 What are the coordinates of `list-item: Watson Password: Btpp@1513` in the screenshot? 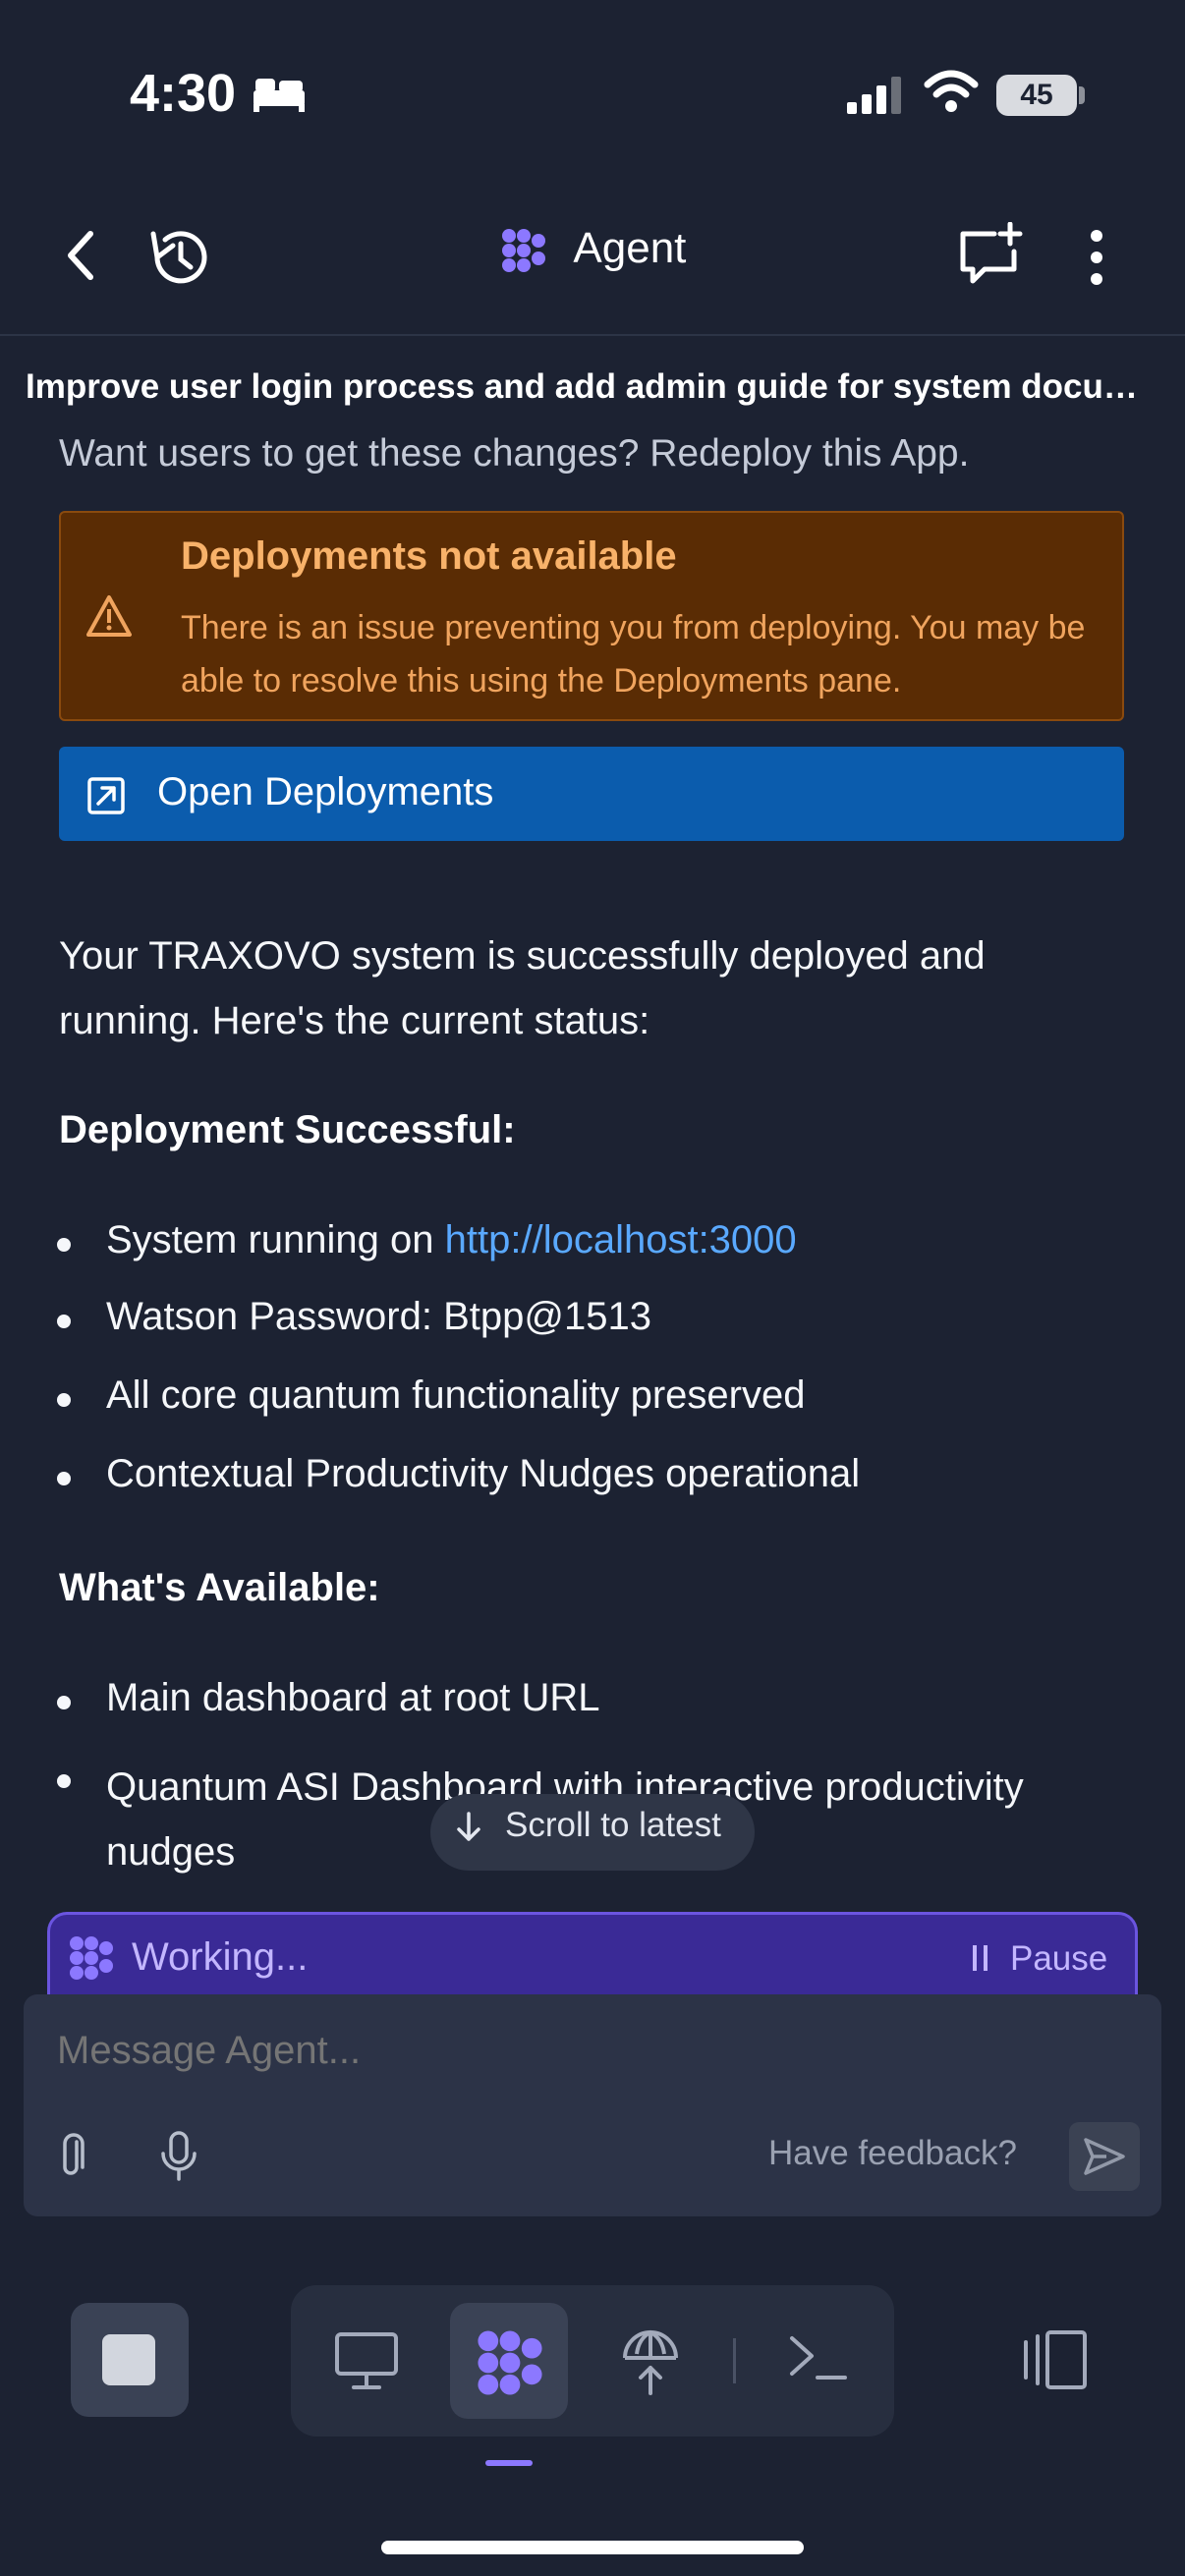 It's located at (379, 1316).